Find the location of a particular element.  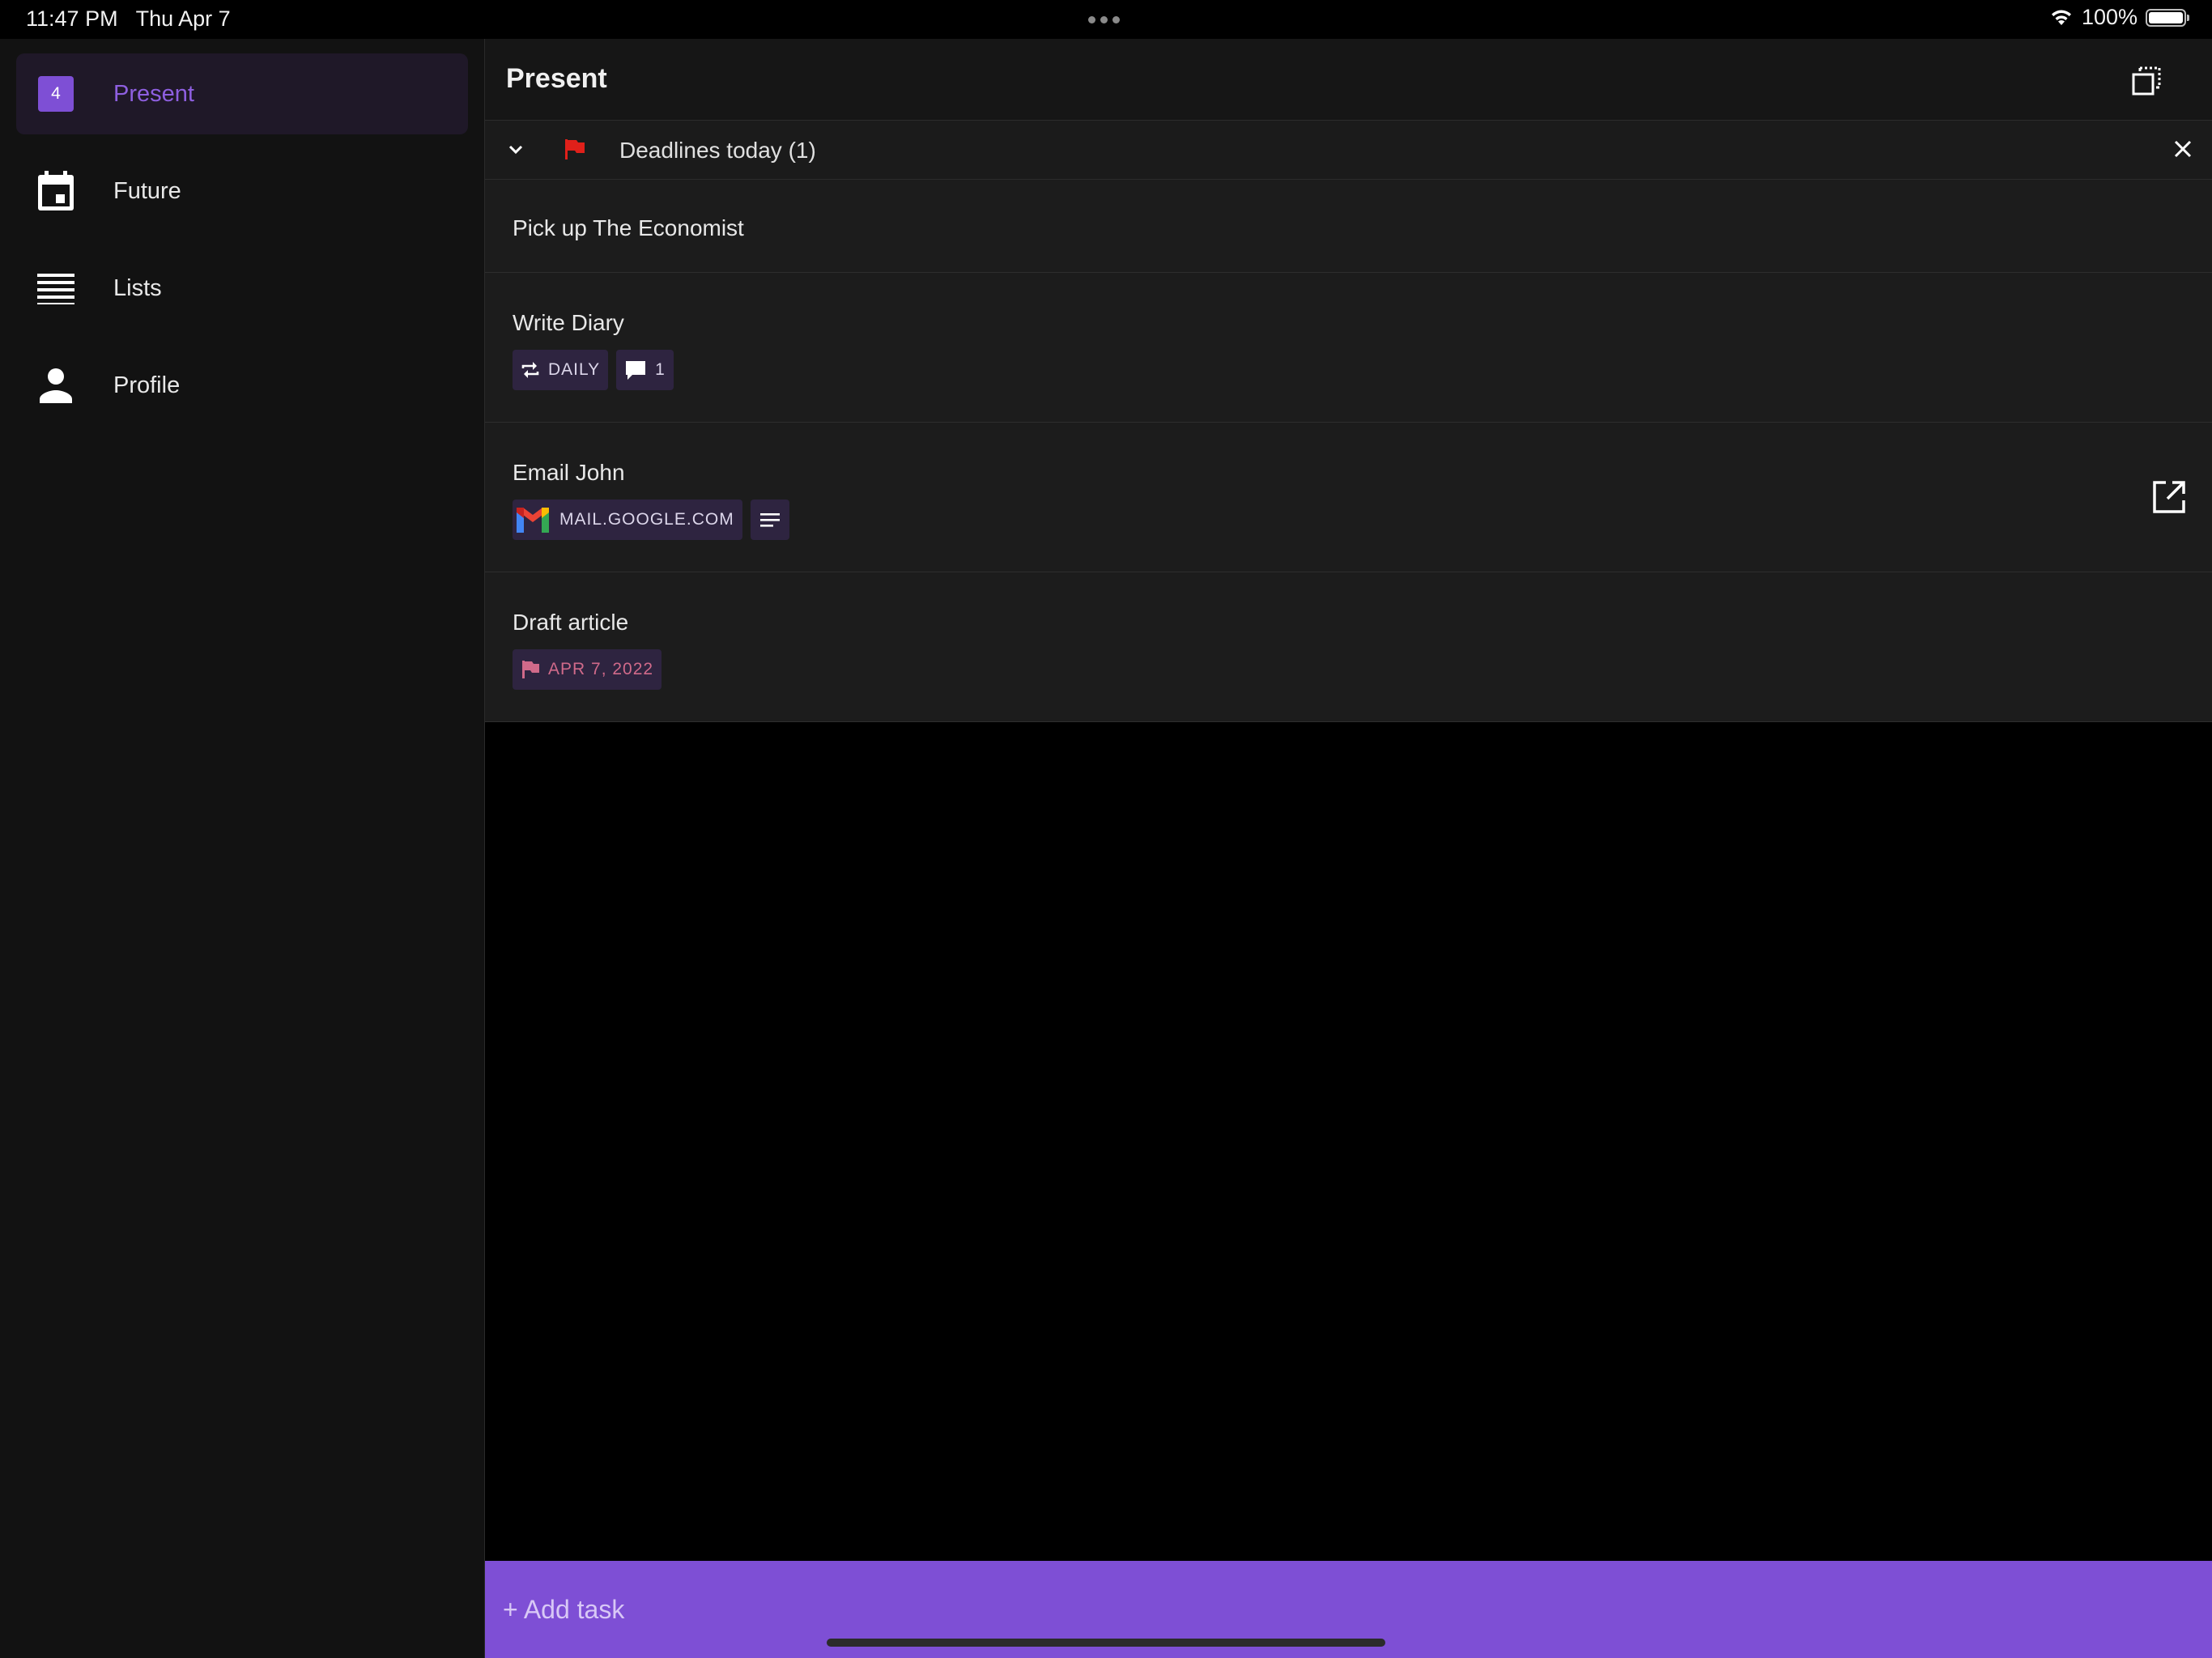

repeat-chip: DAILY is located at coordinates (561, 370).